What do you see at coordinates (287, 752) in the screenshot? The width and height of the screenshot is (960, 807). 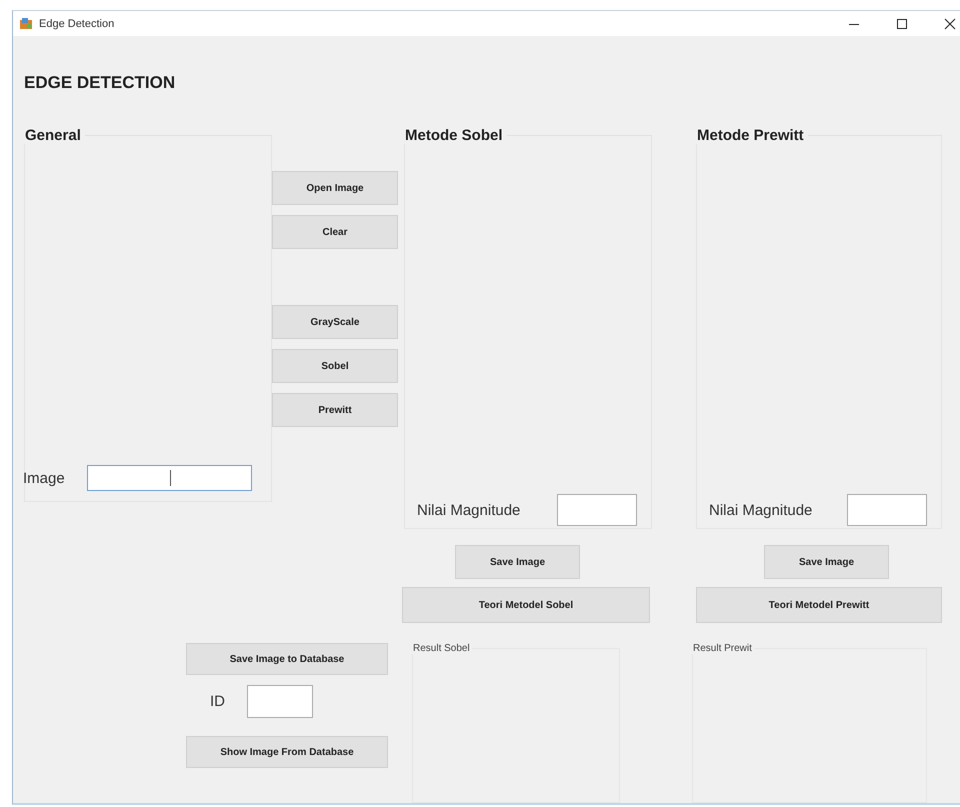 I see `show-from-database-button: Show Image From Database` at bounding box center [287, 752].